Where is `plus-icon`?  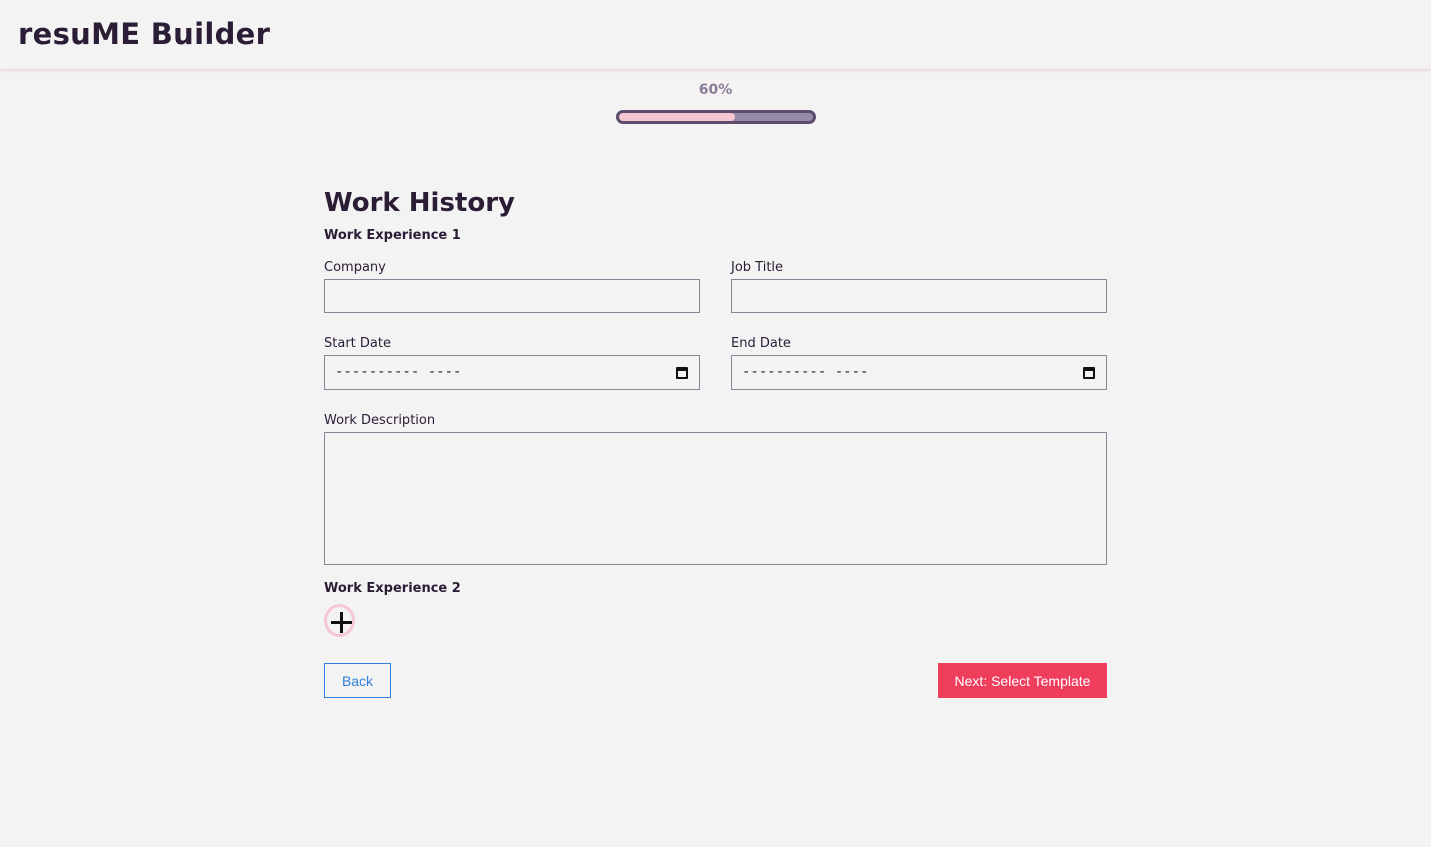 plus-icon is located at coordinates (341, 622).